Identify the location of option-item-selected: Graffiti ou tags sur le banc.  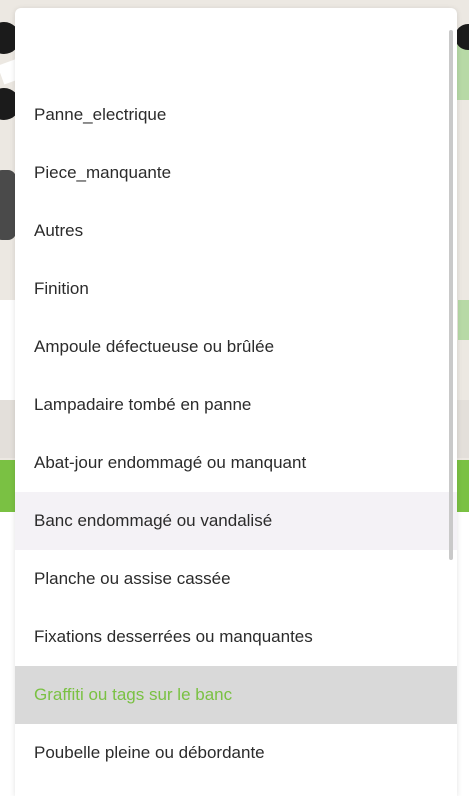
(236, 695).